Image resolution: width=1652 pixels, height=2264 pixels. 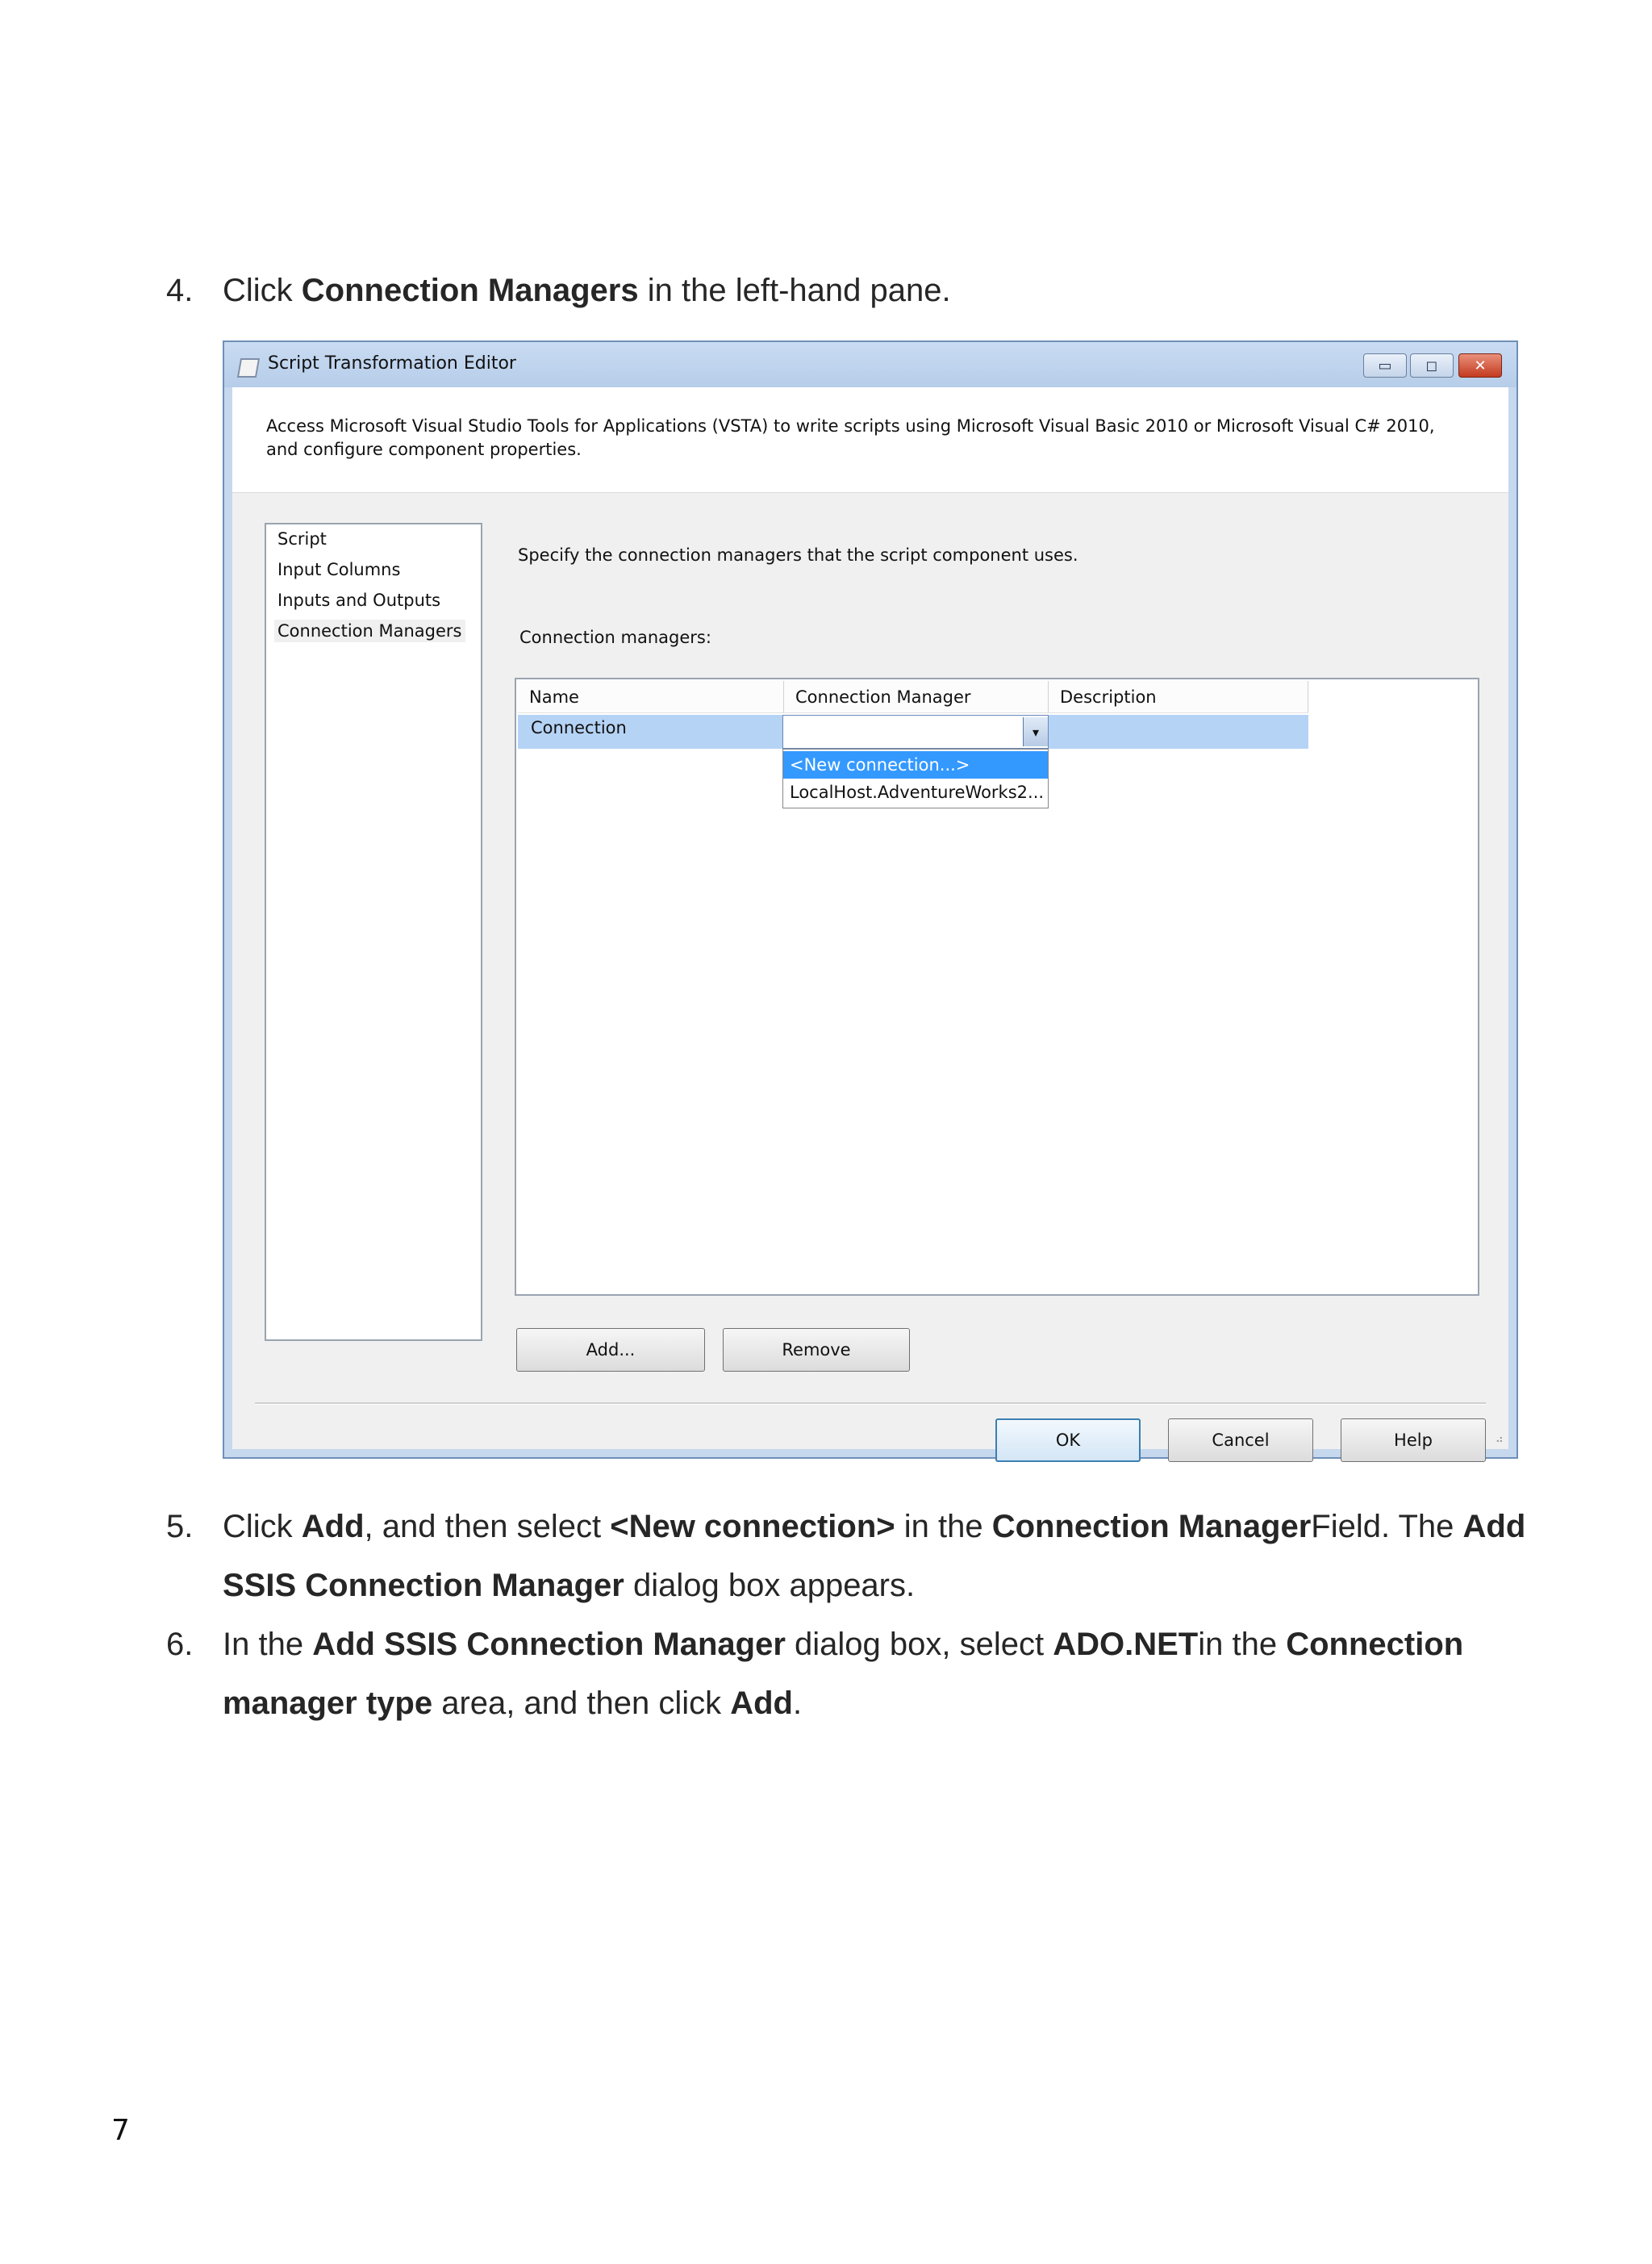 I want to click on nav-item-inputs-and-outputs: Inputs and Outputs, so click(x=359, y=600).